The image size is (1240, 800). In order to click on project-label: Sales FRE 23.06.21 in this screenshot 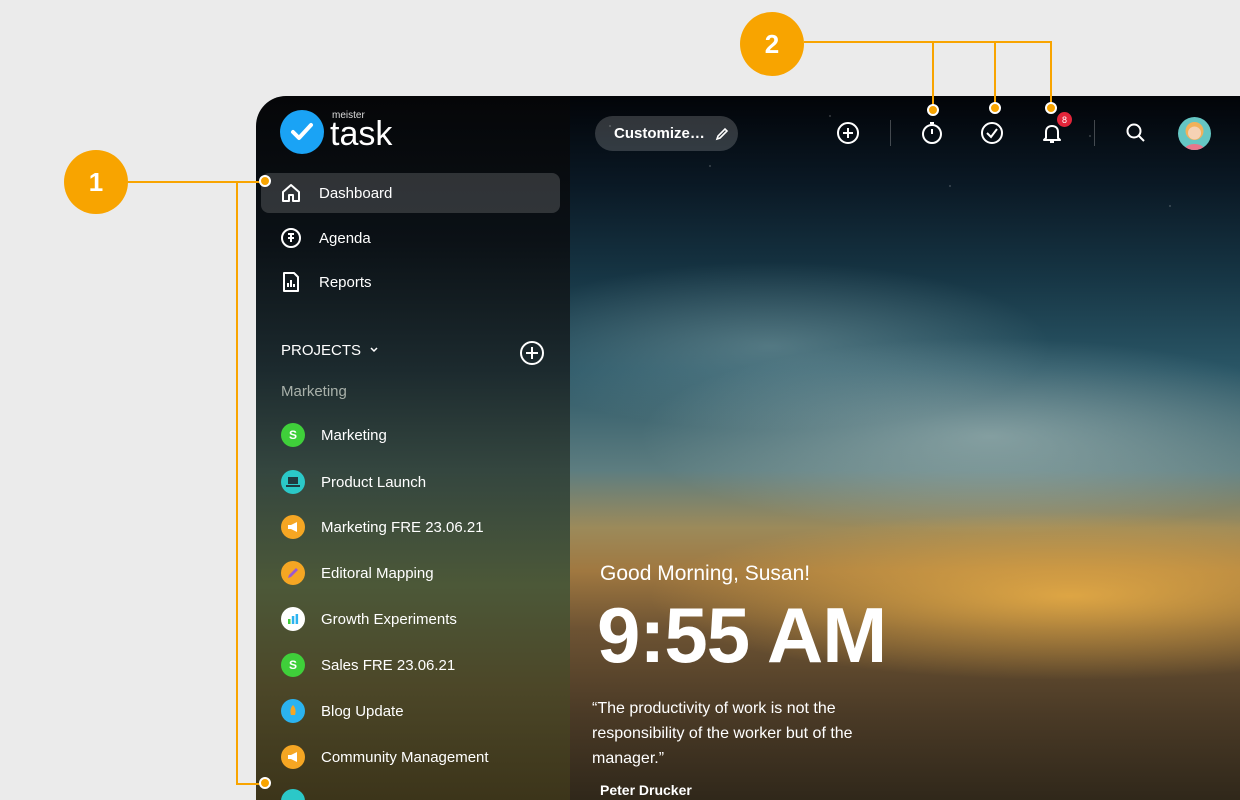, I will do `click(388, 665)`.